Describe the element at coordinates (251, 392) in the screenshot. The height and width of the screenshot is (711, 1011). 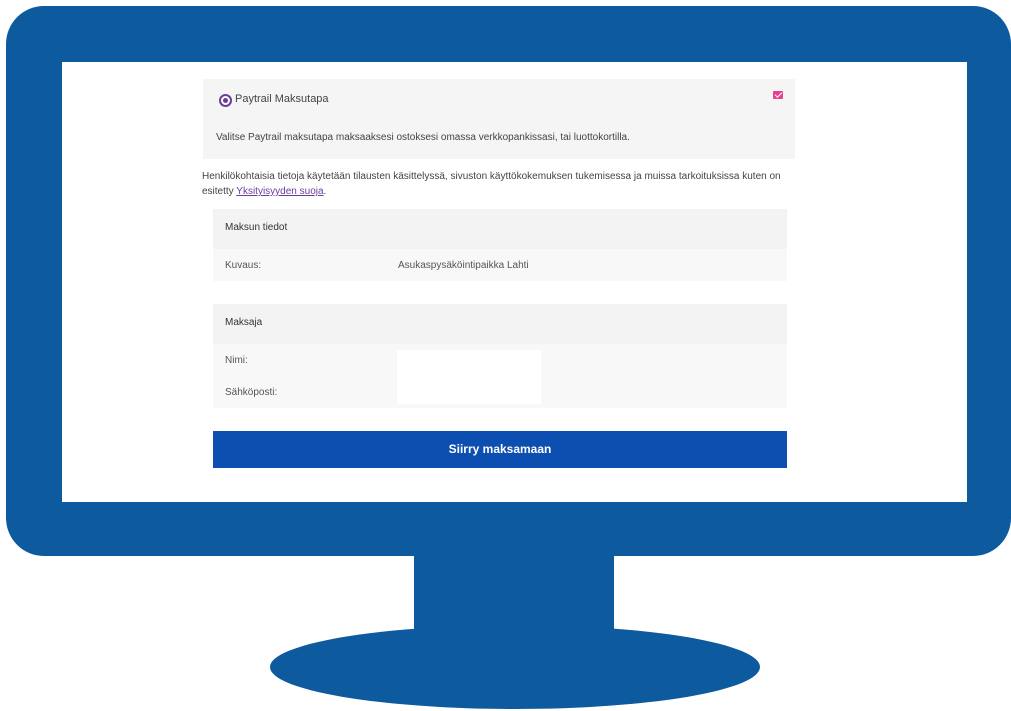
I see `email-label: Sähköposti:` at that location.